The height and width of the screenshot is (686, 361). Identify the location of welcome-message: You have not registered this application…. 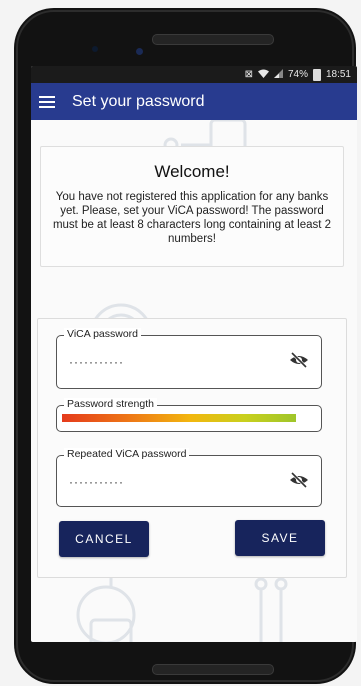
(192, 218).